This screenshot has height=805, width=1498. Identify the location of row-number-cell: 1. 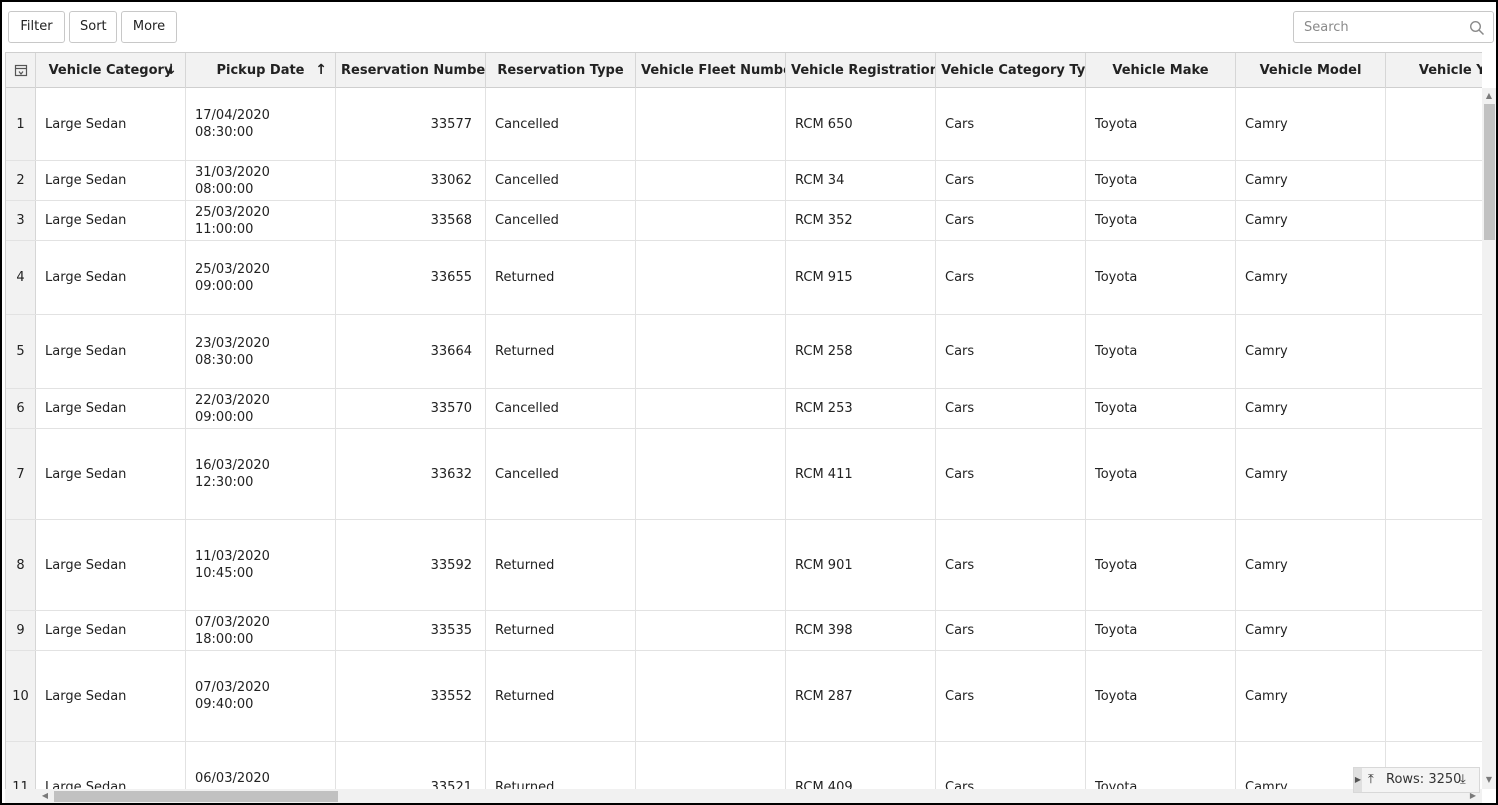
(21, 124).